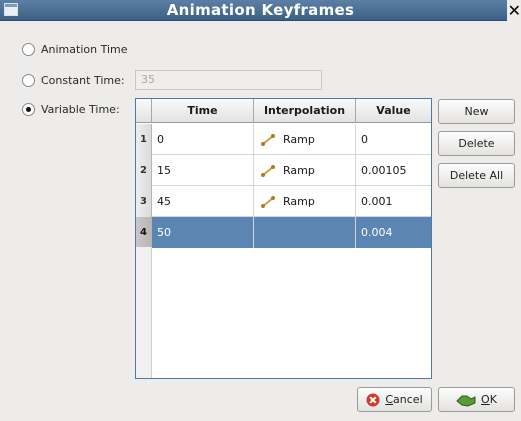 This screenshot has width=521, height=421. I want to click on ok-button: OK, so click(476, 399).